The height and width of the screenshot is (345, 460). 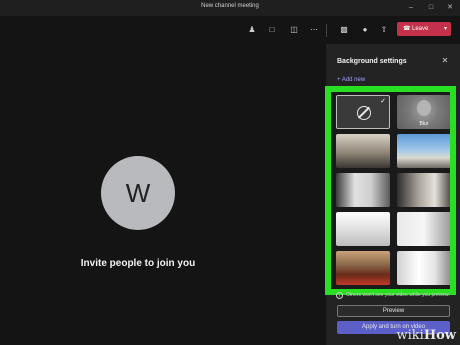 What do you see at coordinates (372, 61) in the screenshot?
I see `panel-title: Background settings` at bounding box center [372, 61].